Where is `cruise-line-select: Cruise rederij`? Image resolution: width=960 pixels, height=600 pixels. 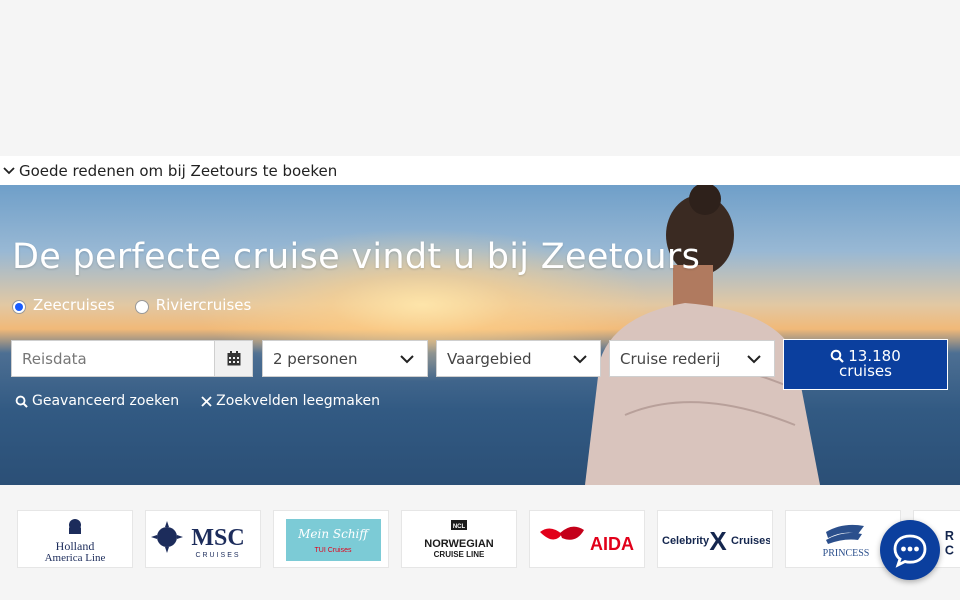 cruise-line-select: Cruise rederij is located at coordinates (692, 358).